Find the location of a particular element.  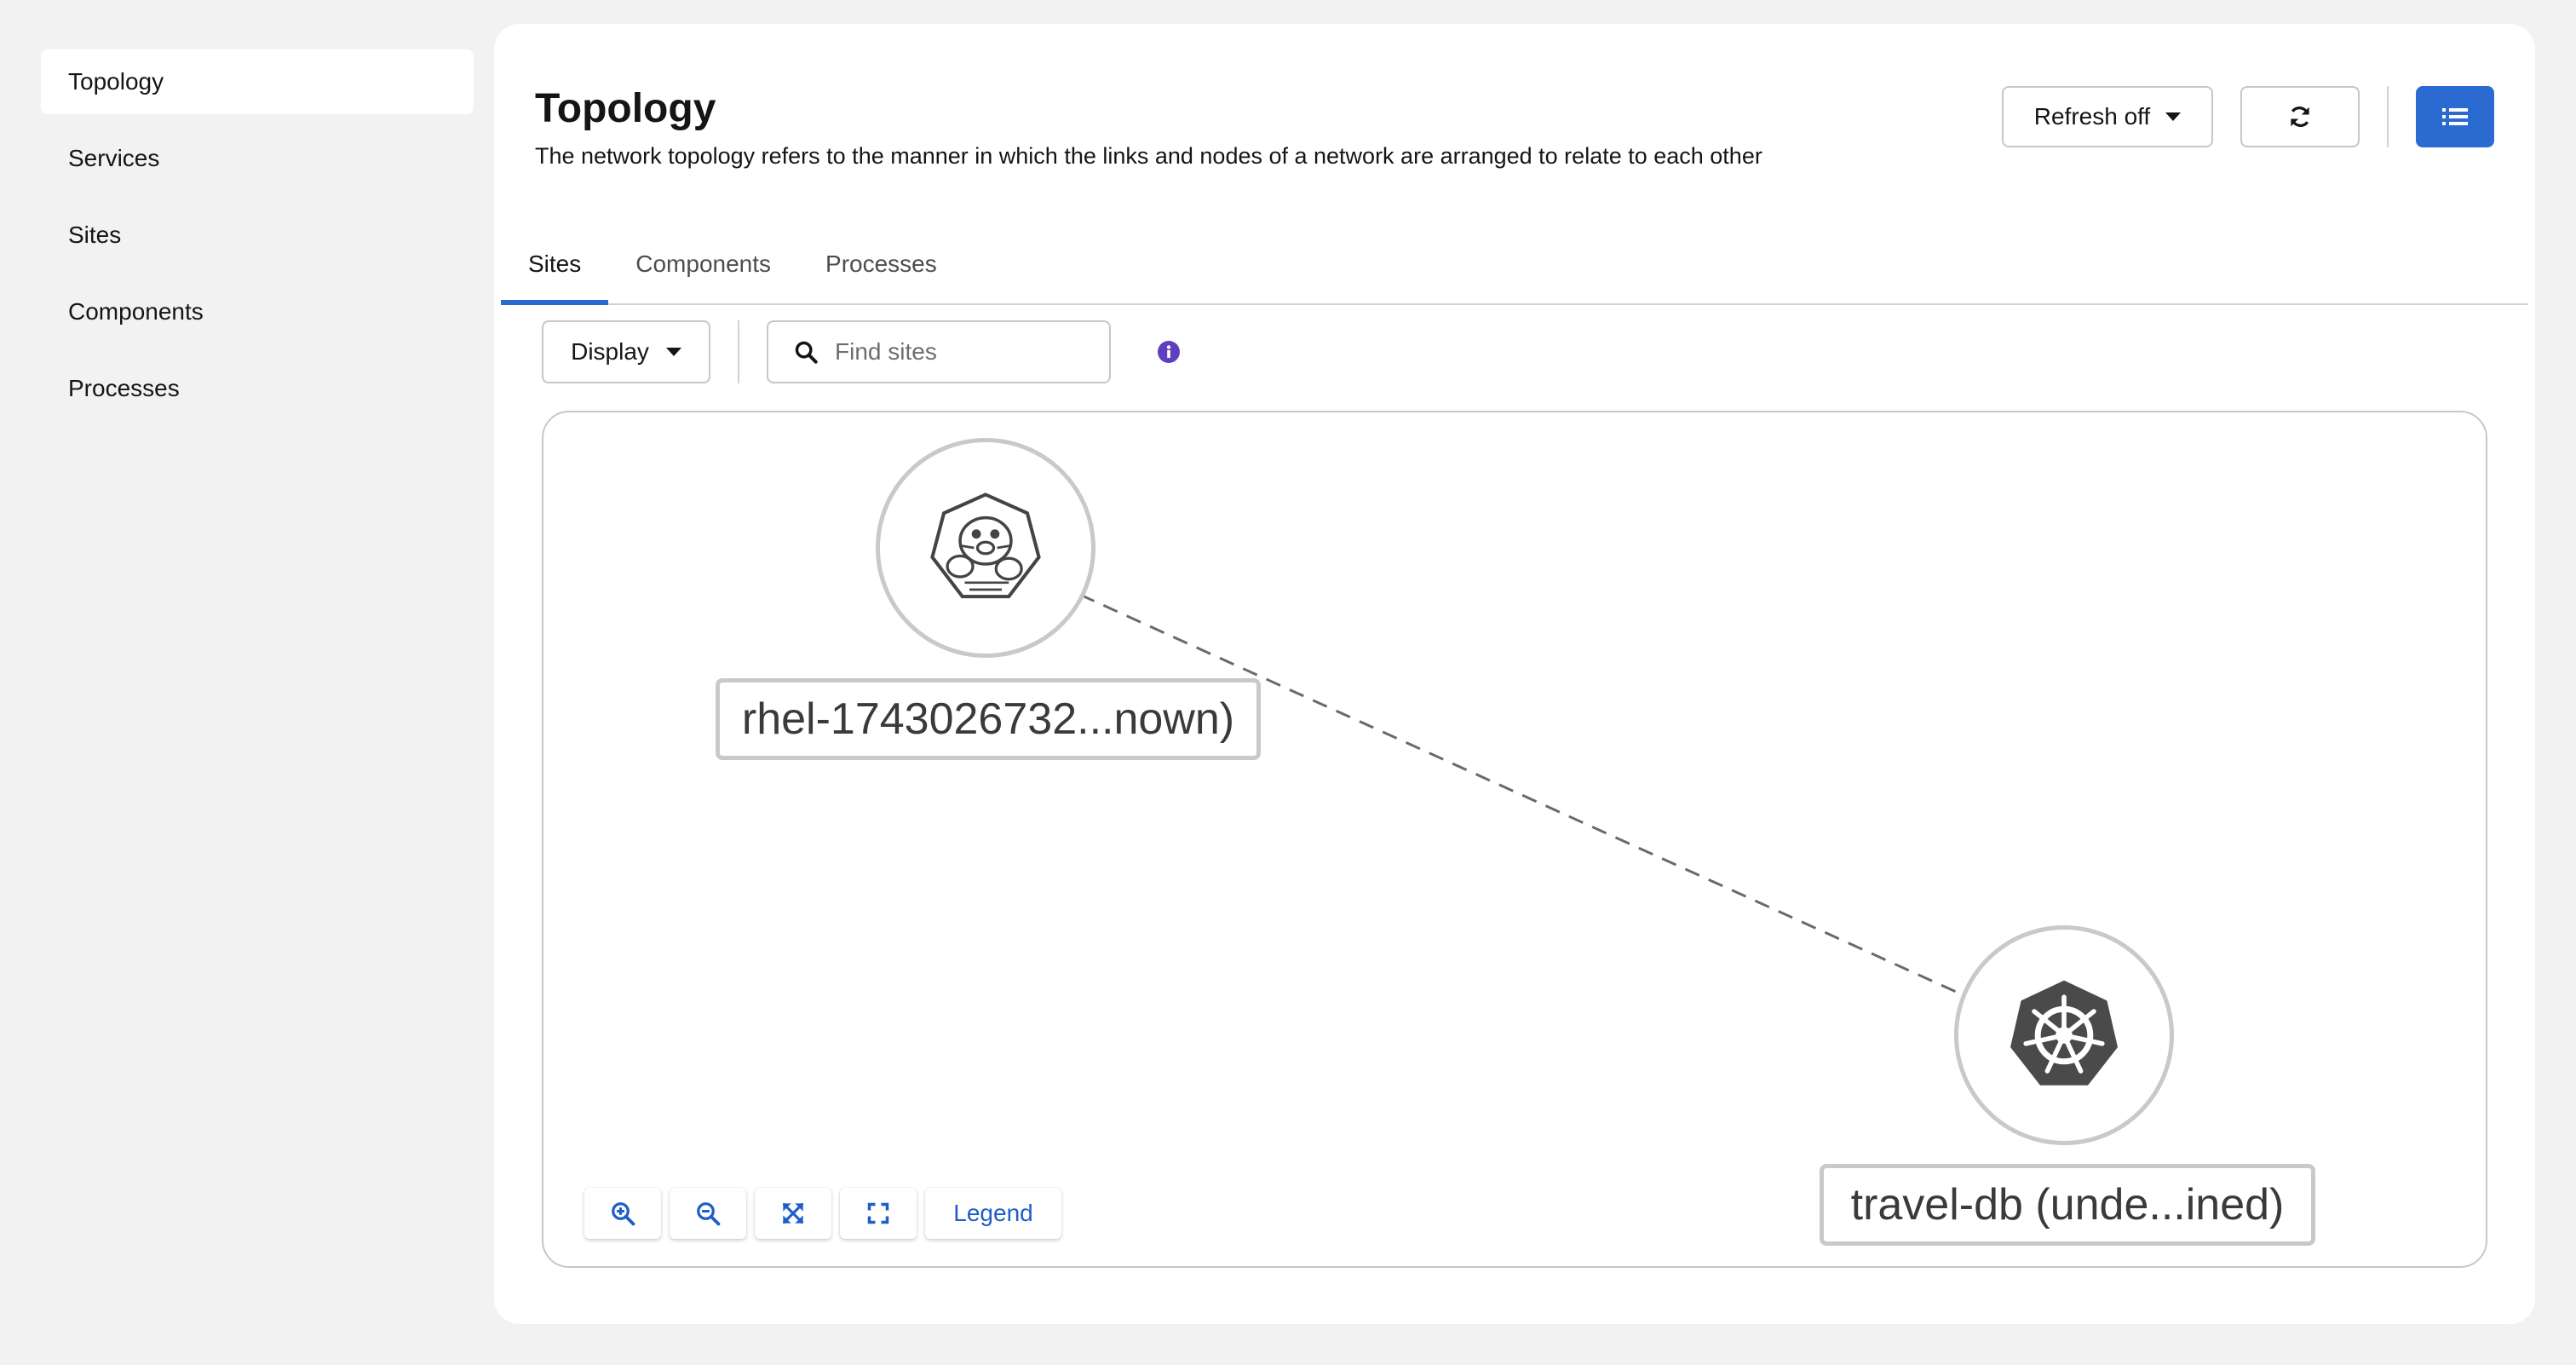

refresh-interval-label: Refresh off is located at coordinates (2092, 117).